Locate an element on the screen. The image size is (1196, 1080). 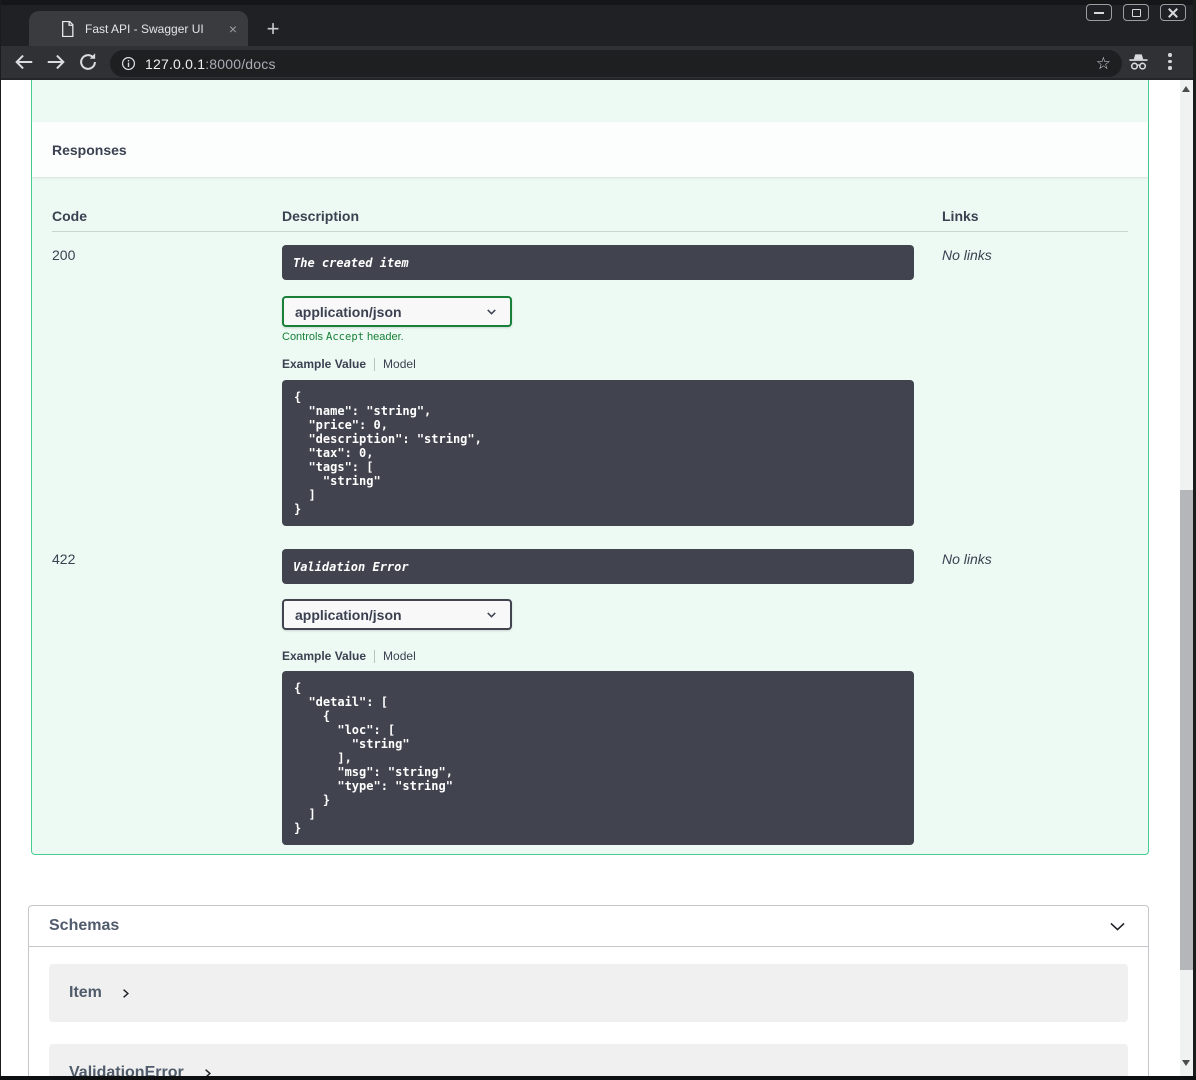
bookmark-star-icon: ☆ is located at coordinates (1103, 63).